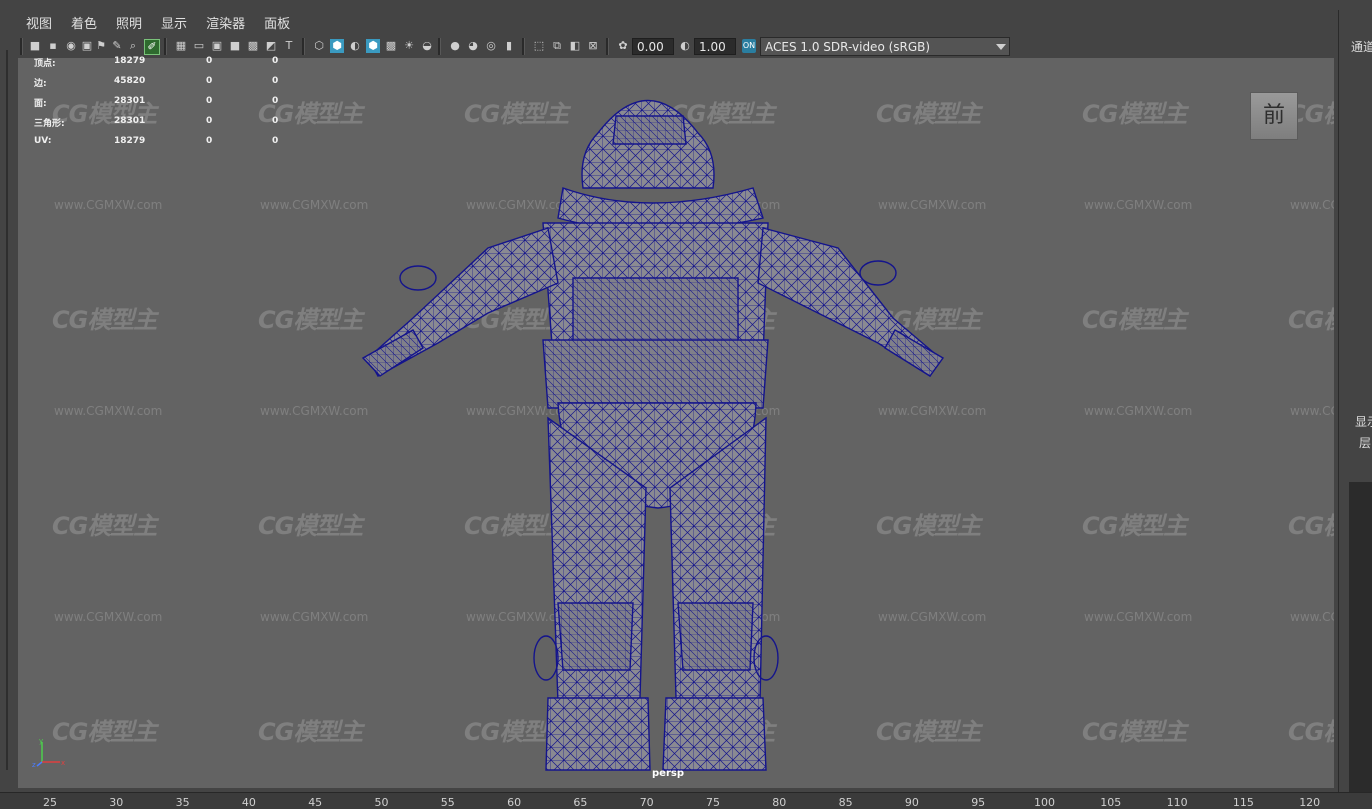  Describe the element at coordinates (675, 25) in the screenshot. I see `panel-menu-bar: 视图 着色 照明 显示 渲染器 面板` at that location.